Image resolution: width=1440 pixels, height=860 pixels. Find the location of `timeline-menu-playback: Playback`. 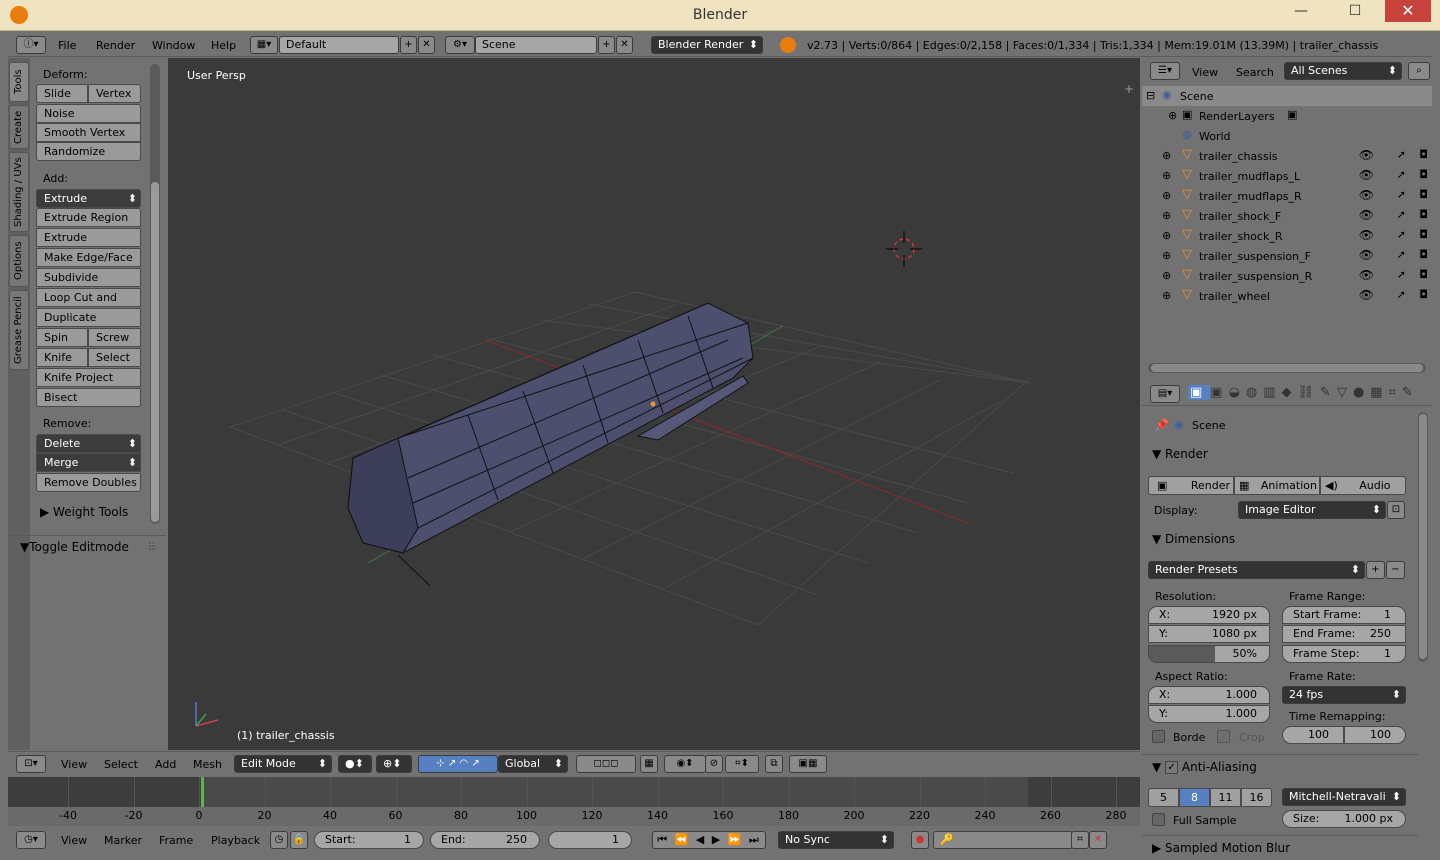

timeline-menu-playback: Playback is located at coordinates (235, 840).